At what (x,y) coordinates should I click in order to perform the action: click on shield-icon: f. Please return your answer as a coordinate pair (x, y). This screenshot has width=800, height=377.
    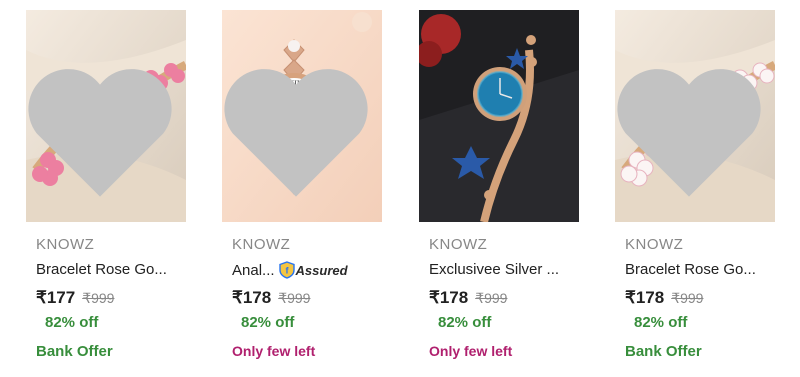
    Looking at the image, I should click on (286, 270).